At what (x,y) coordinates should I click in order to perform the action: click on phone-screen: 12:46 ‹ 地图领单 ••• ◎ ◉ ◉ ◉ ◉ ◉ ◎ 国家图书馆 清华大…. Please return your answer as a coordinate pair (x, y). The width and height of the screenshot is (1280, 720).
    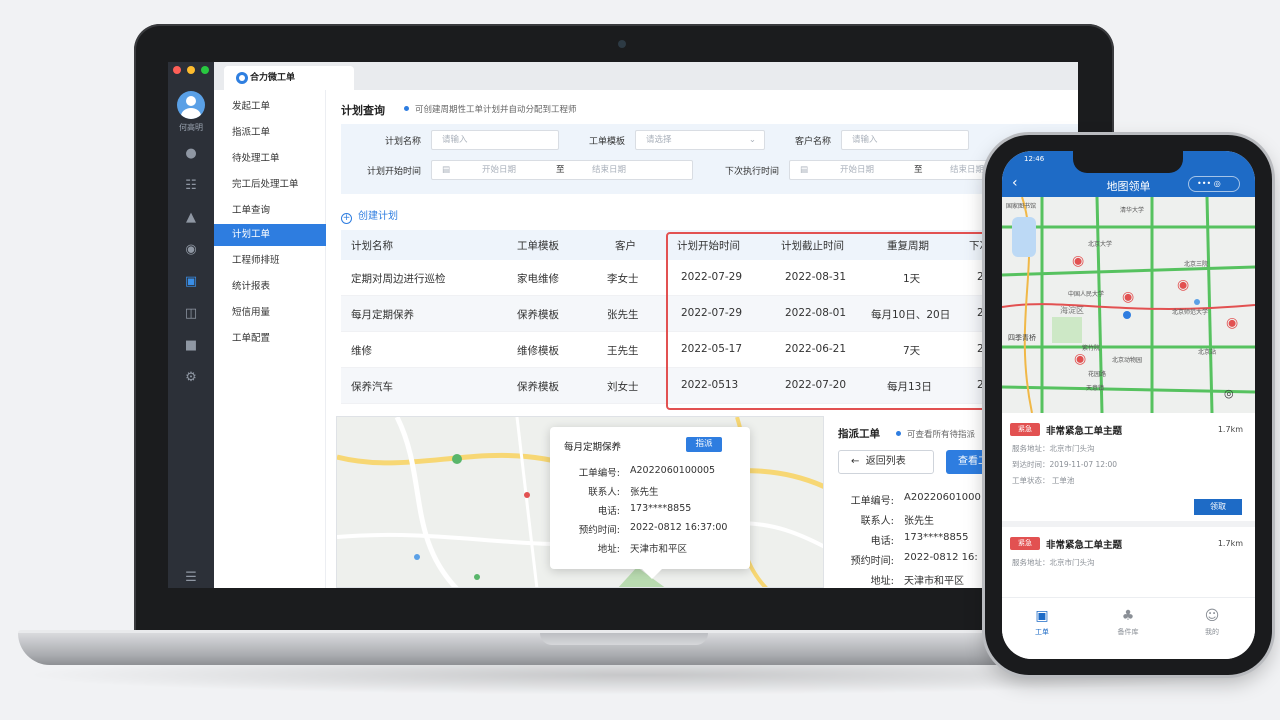
    Looking at the image, I should click on (1128, 405).